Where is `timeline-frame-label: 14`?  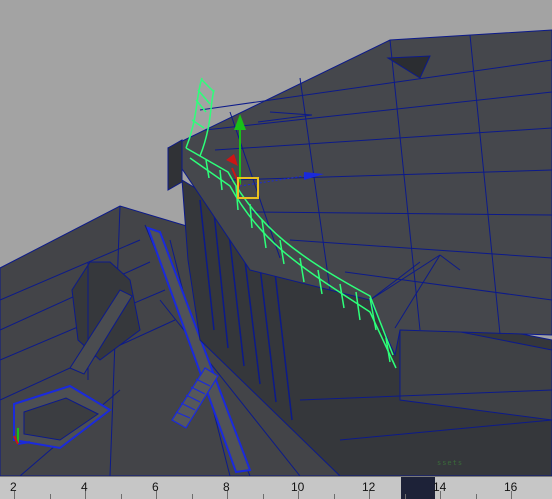
timeline-frame-label: 14 is located at coordinates (440, 487).